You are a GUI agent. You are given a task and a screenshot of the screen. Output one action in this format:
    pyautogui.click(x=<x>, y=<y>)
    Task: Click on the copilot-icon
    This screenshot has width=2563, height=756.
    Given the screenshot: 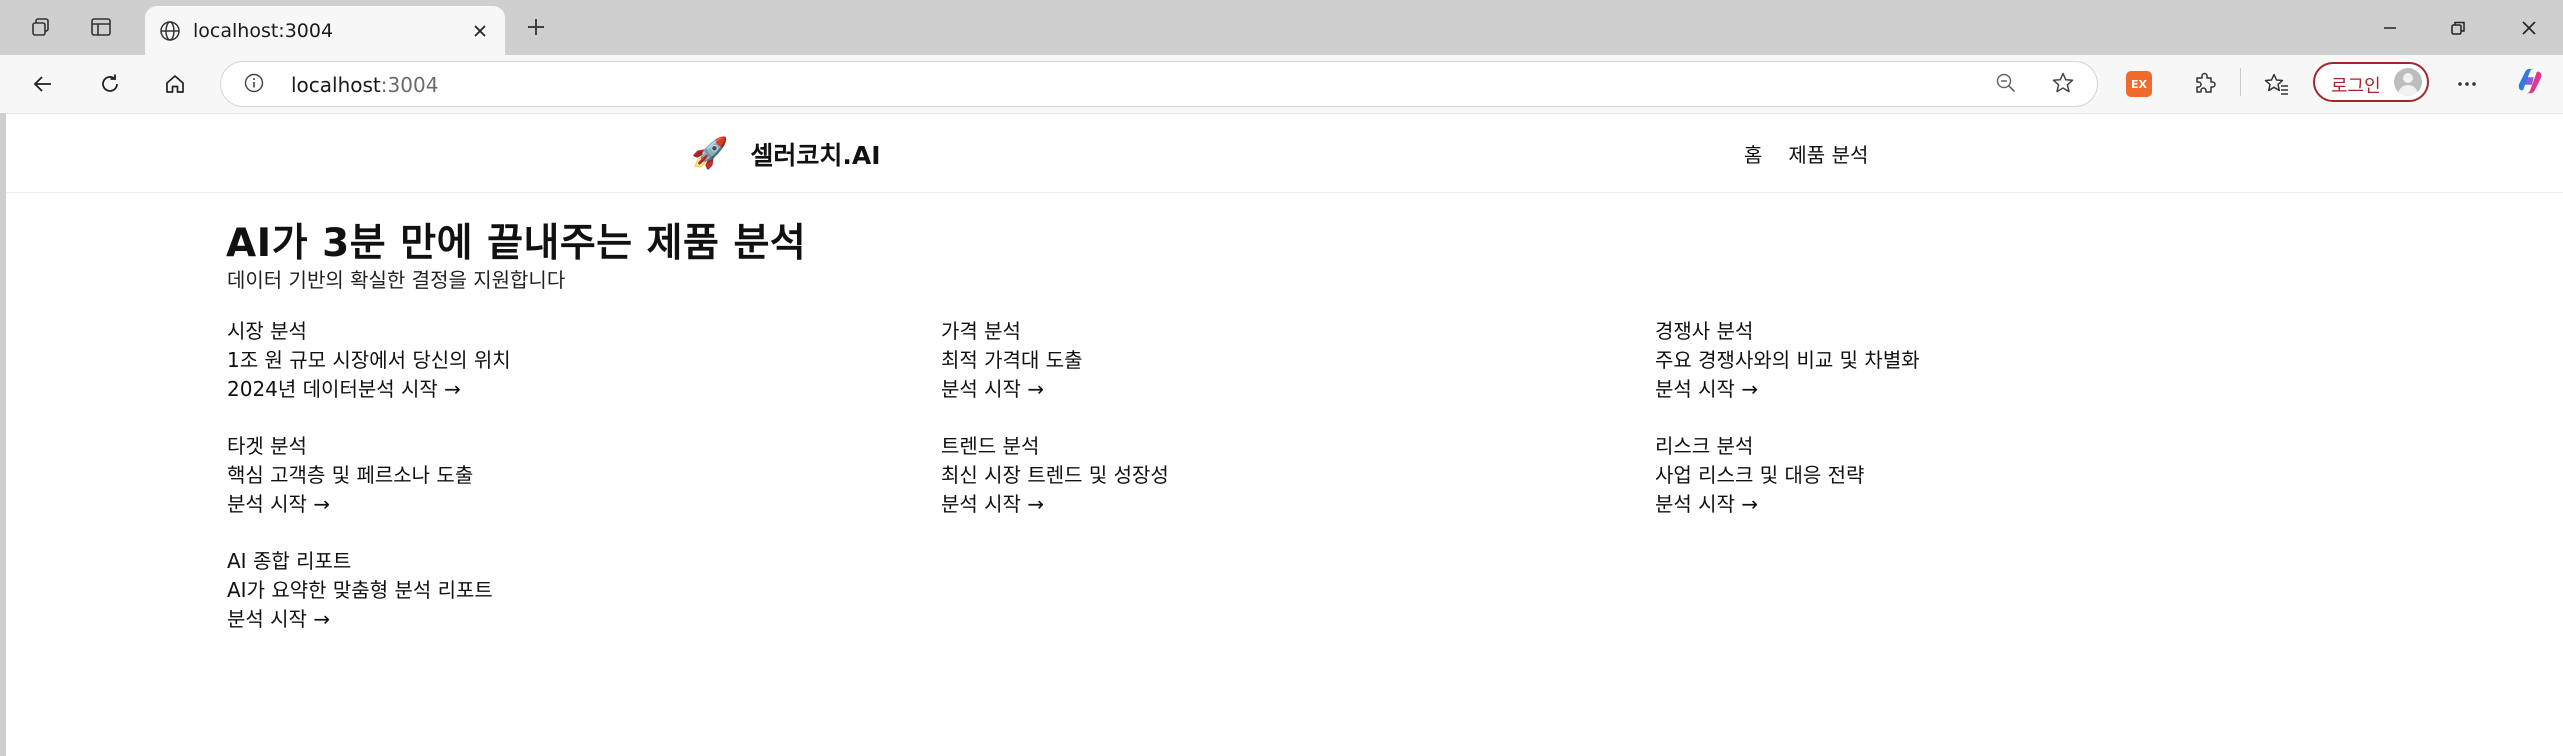 What is the action you would take?
    pyautogui.click(x=2530, y=81)
    